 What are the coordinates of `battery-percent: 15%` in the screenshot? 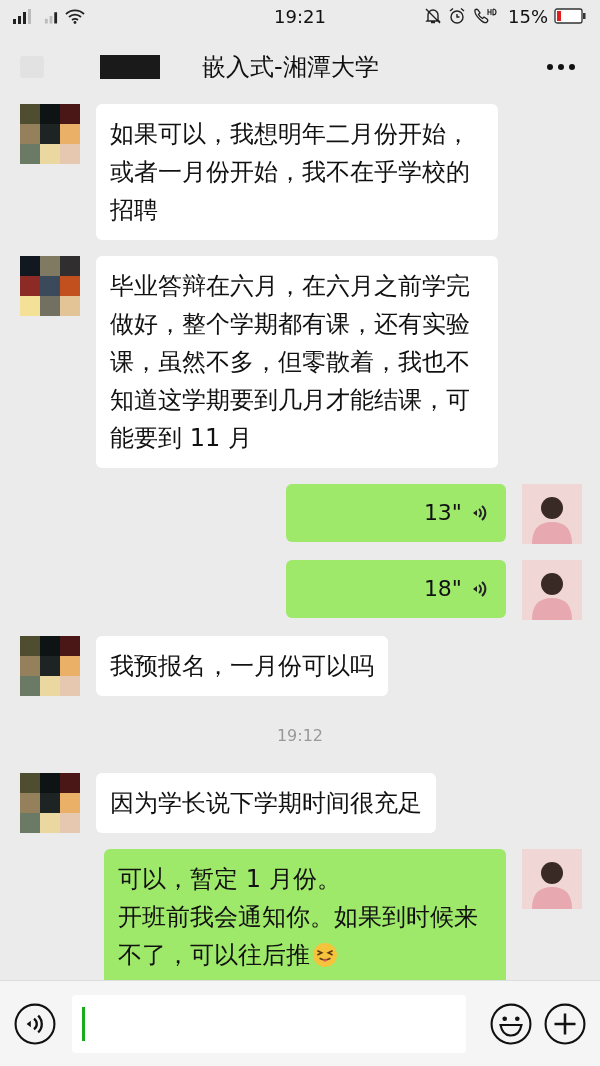 It's located at (528, 16).